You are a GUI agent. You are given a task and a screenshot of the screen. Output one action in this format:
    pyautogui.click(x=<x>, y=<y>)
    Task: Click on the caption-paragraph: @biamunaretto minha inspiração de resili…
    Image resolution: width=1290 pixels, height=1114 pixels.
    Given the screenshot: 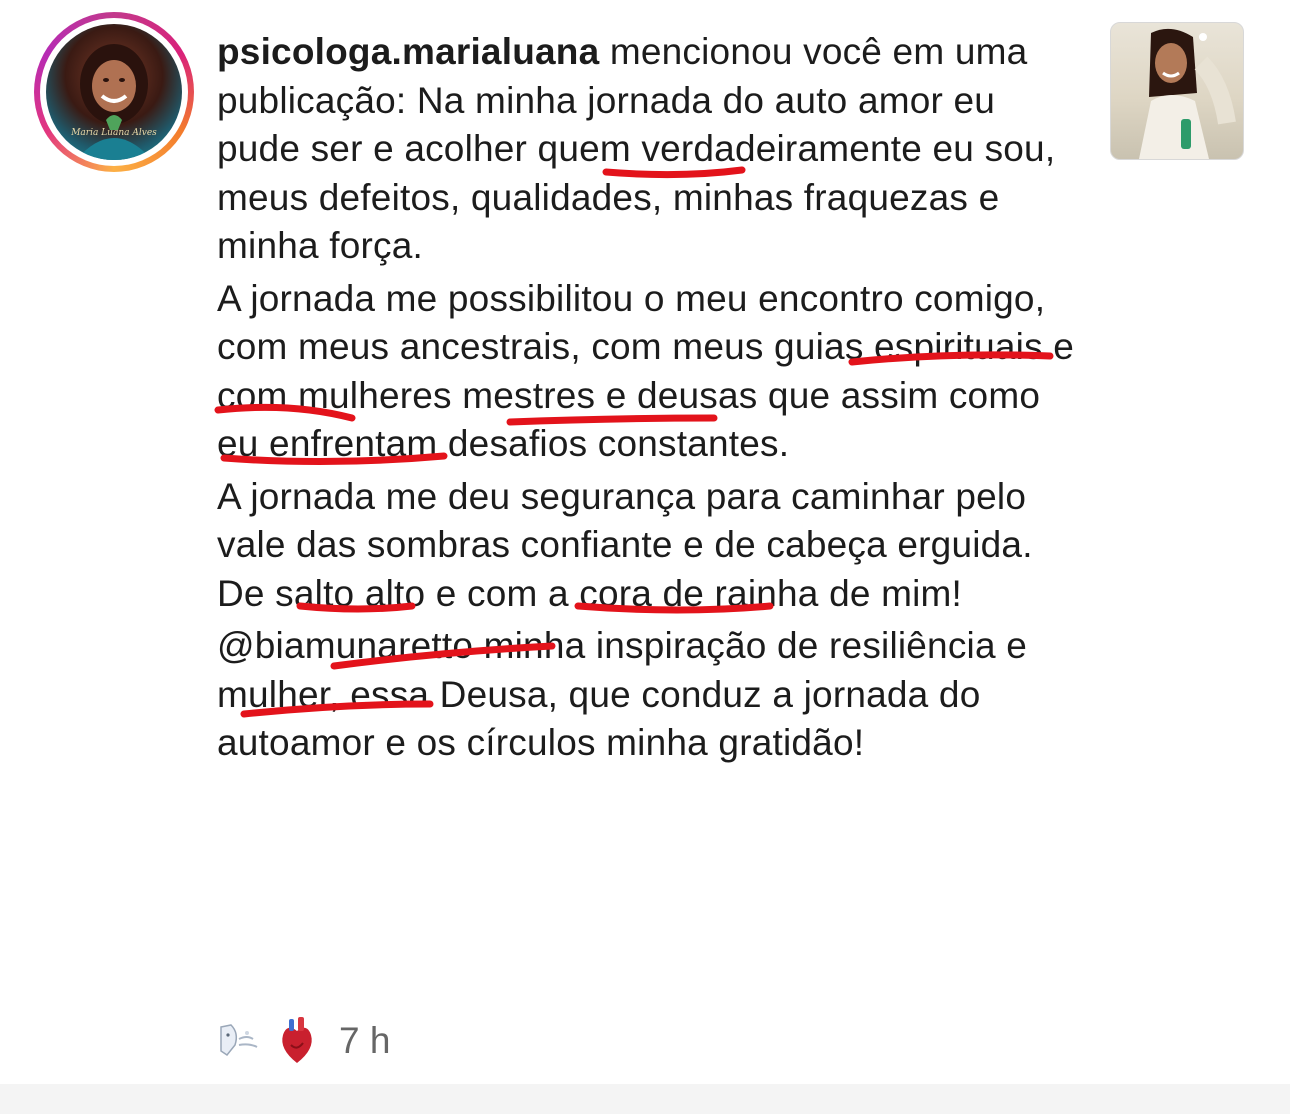 What is the action you would take?
    pyautogui.click(x=622, y=694)
    